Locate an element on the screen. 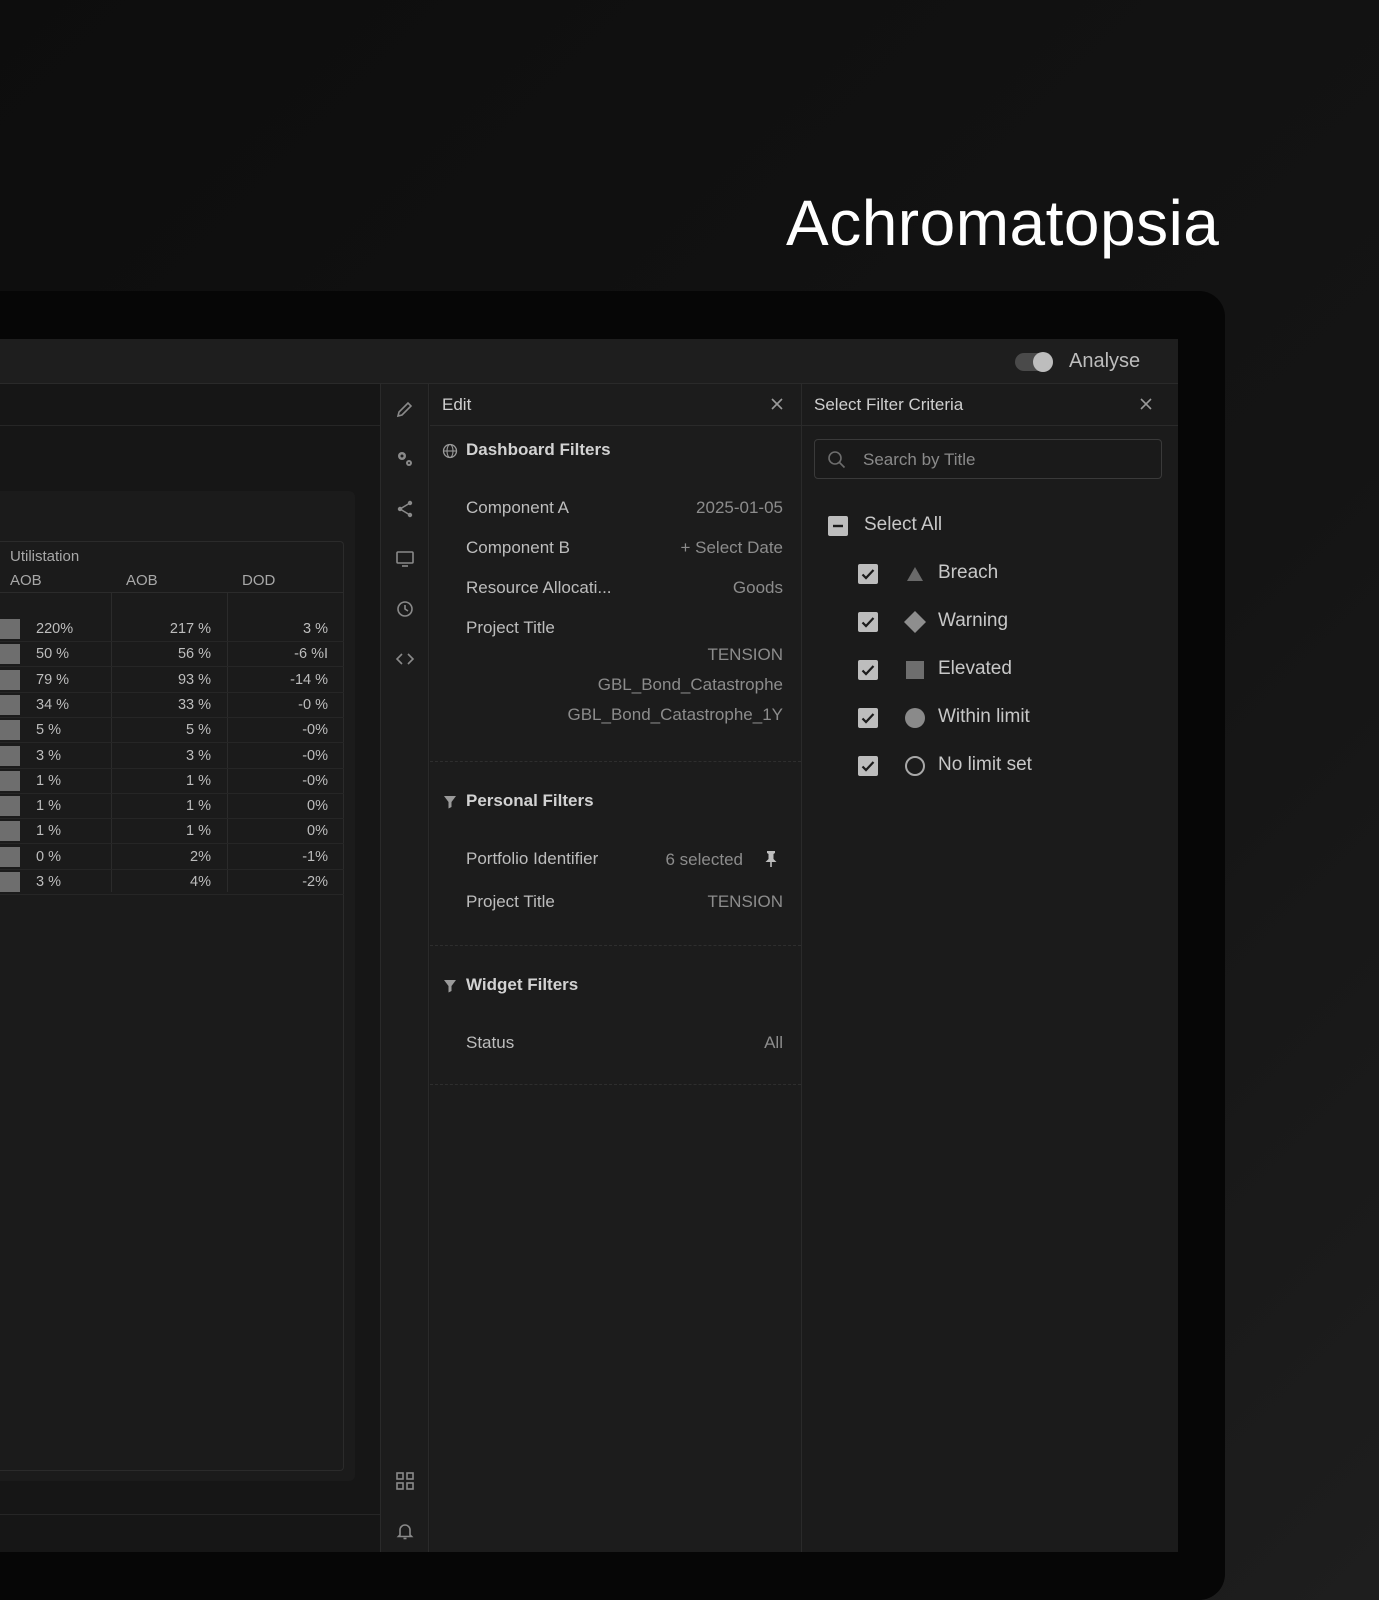 The width and height of the screenshot is (1379, 1600). criteria-item-warning: Warning is located at coordinates (998, 622).